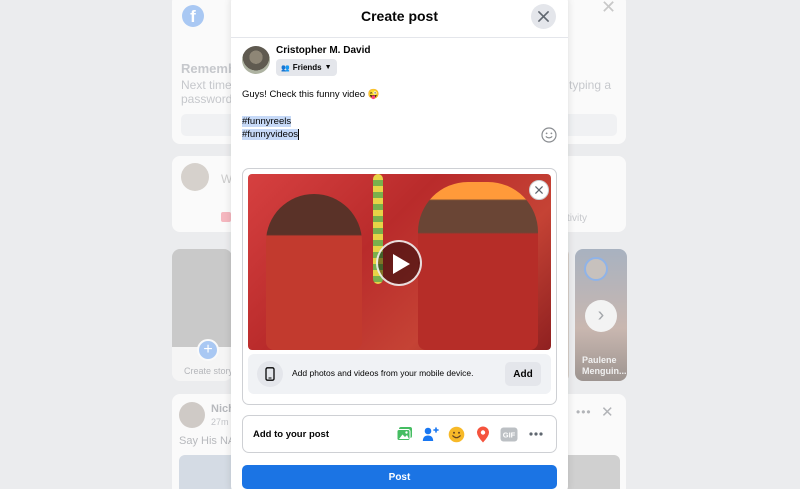 This screenshot has height=489, width=800. What do you see at coordinates (209, 371) in the screenshot?
I see `create-story-label: Create story` at bounding box center [209, 371].